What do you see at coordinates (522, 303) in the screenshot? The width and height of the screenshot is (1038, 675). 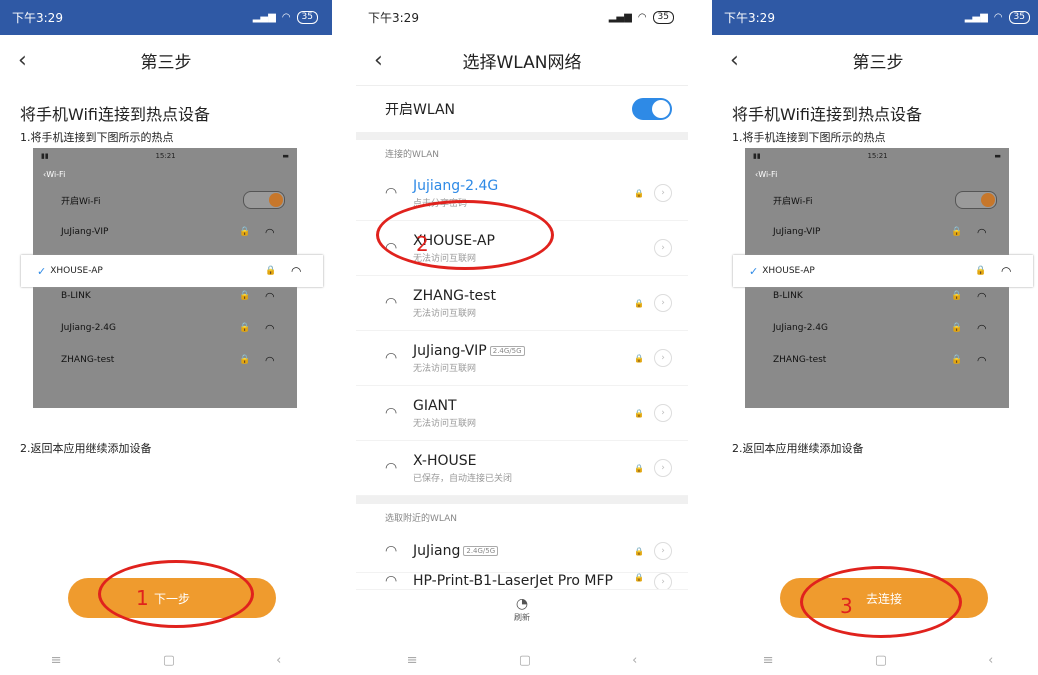 I see `network-item: ◠ ZHANG-test 无法访问互联网 🔒 ›` at bounding box center [522, 303].